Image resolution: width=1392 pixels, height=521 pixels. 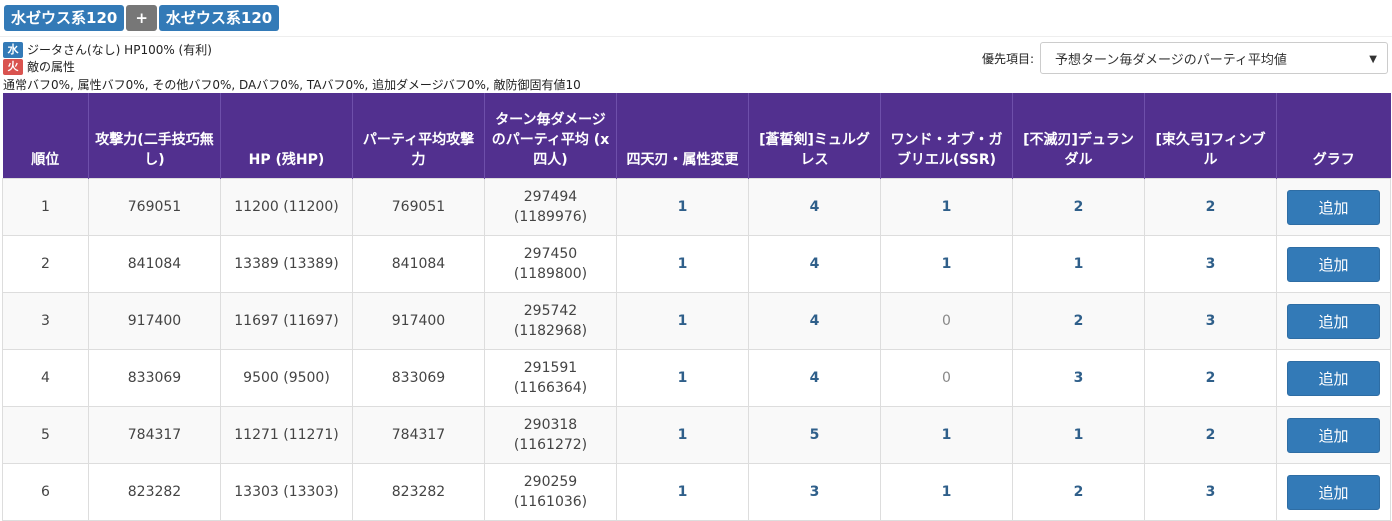 What do you see at coordinates (682, 136) in the screenshot?
I see `header-weapon-1: 四天刃・属性変更` at bounding box center [682, 136].